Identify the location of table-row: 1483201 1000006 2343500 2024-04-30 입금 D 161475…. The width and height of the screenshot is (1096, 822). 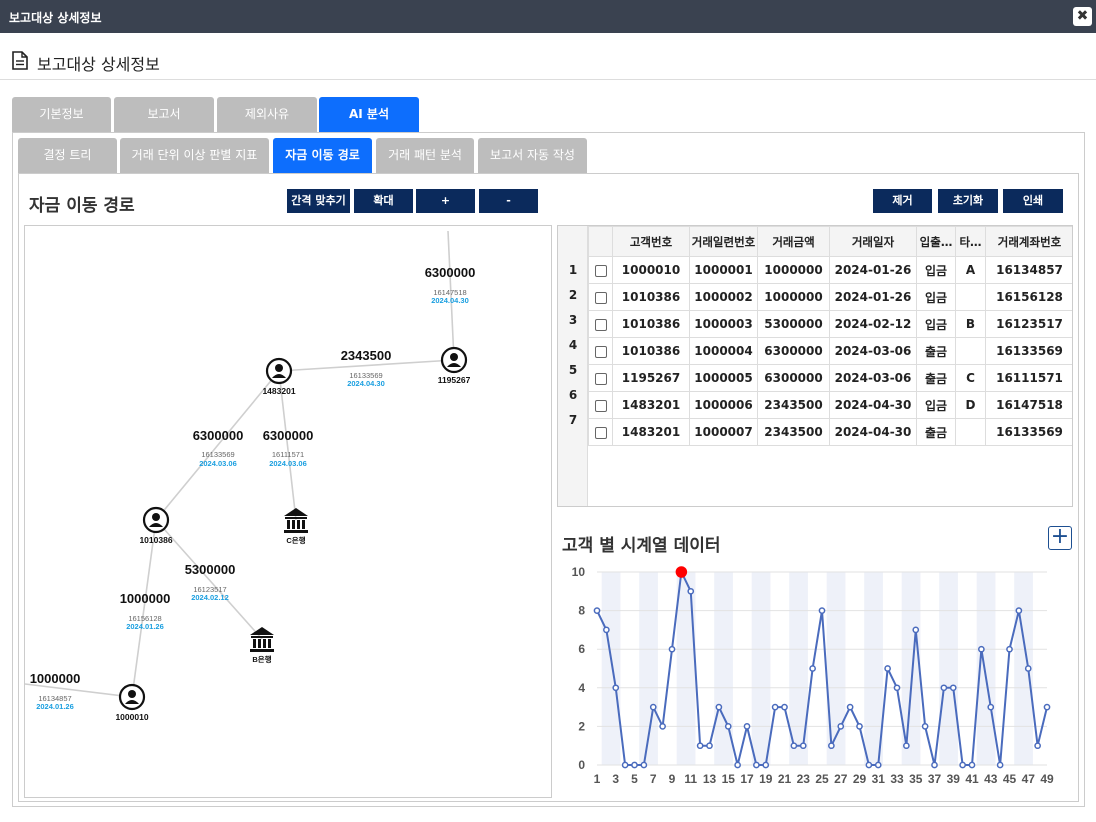
(830, 405).